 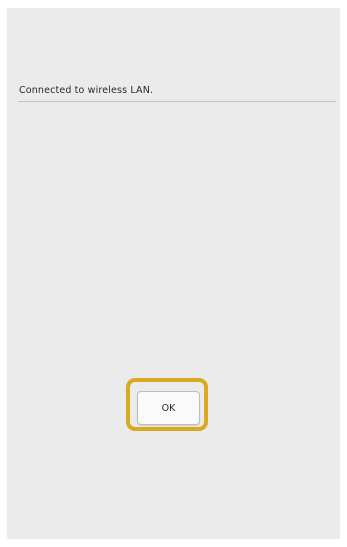 What do you see at coordinates (86, 90) in the screenshot?
I see `status-message: Connected to wireless LAN.` at bounding box center [86, 90].